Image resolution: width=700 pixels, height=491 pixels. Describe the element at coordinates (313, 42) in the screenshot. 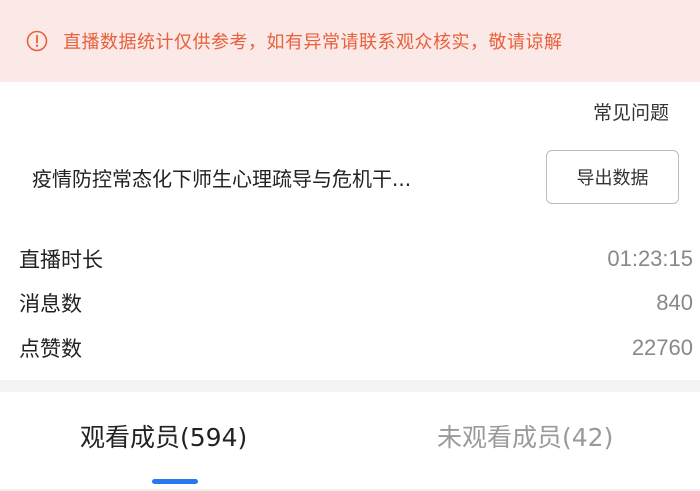

I see `notice-text: 直播数据统计仅供参考，如有异常请联系观众核实，敬请谅解` at that location.